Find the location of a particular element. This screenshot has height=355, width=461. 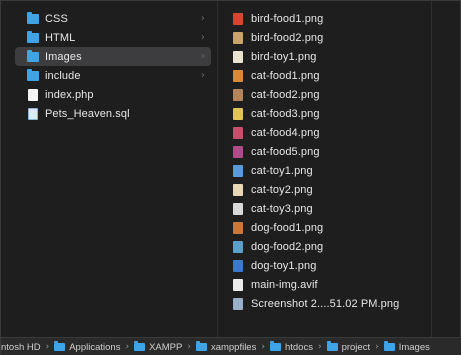

file-item-label: dog-food2.png is located at coordinates (287, 246).